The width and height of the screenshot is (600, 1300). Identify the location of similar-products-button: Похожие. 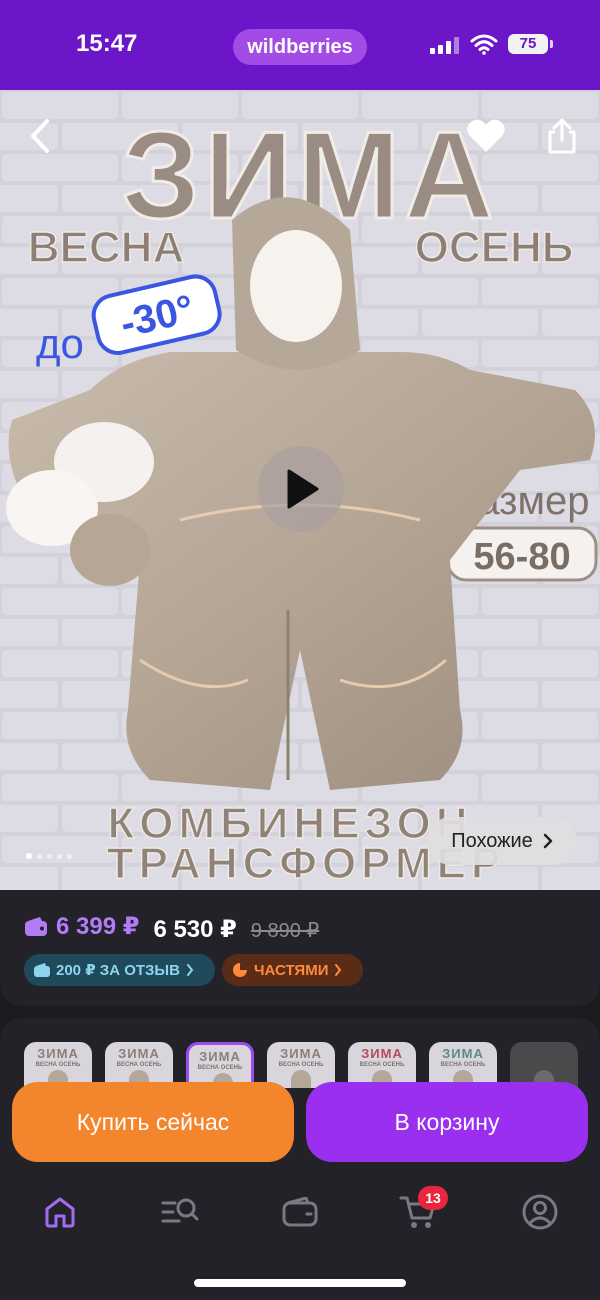
(502, 841).